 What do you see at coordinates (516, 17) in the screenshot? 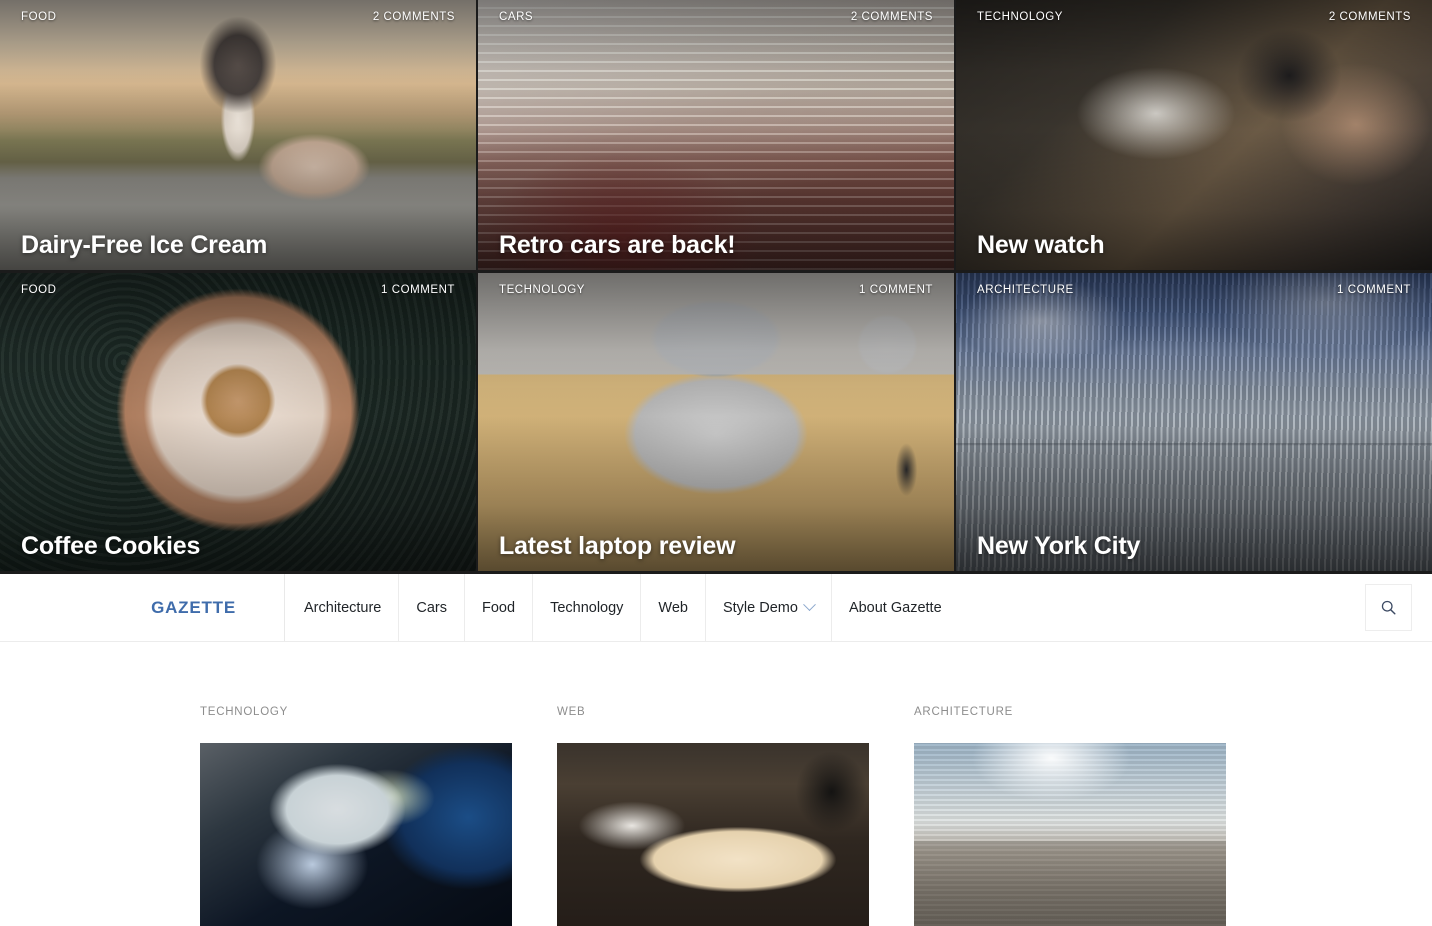
I see `tile-category: CARS` at bounding box center [516, 17].